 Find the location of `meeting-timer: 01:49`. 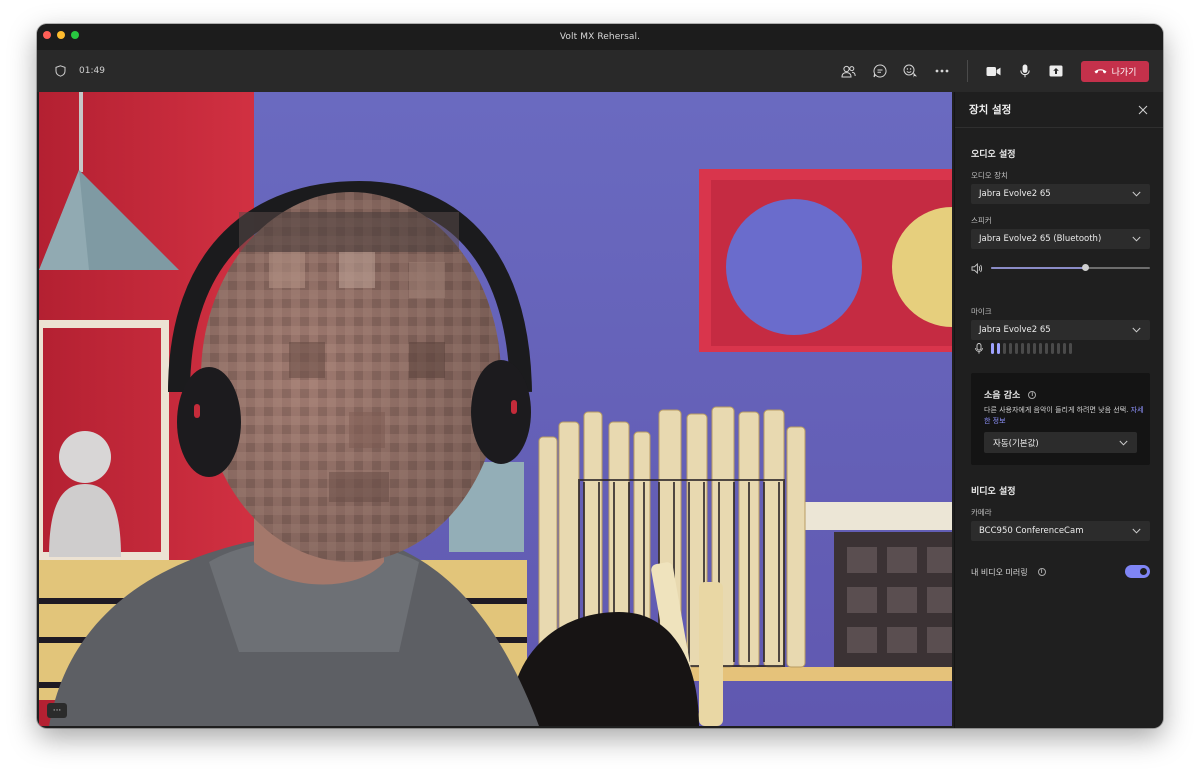

meeting-timer: 01:49 is located at coordinates (92, 71).